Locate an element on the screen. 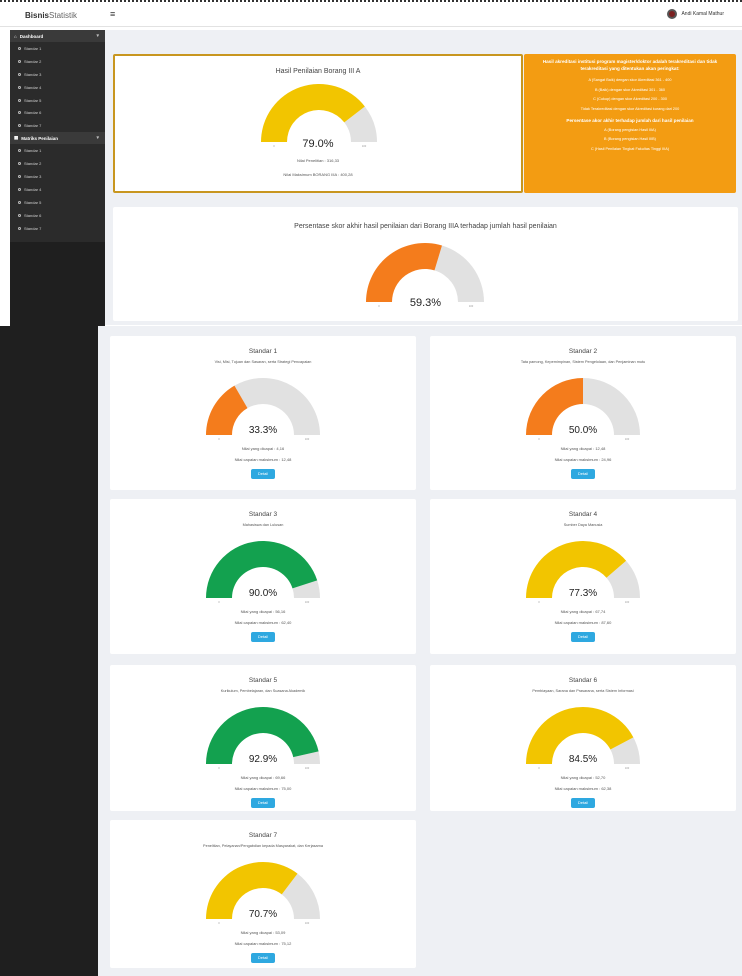 The width and height of the screenshot is (742, 976). standard-max: Nilai capaian maksimum : 87,60 is located at coordinates (583, 622).